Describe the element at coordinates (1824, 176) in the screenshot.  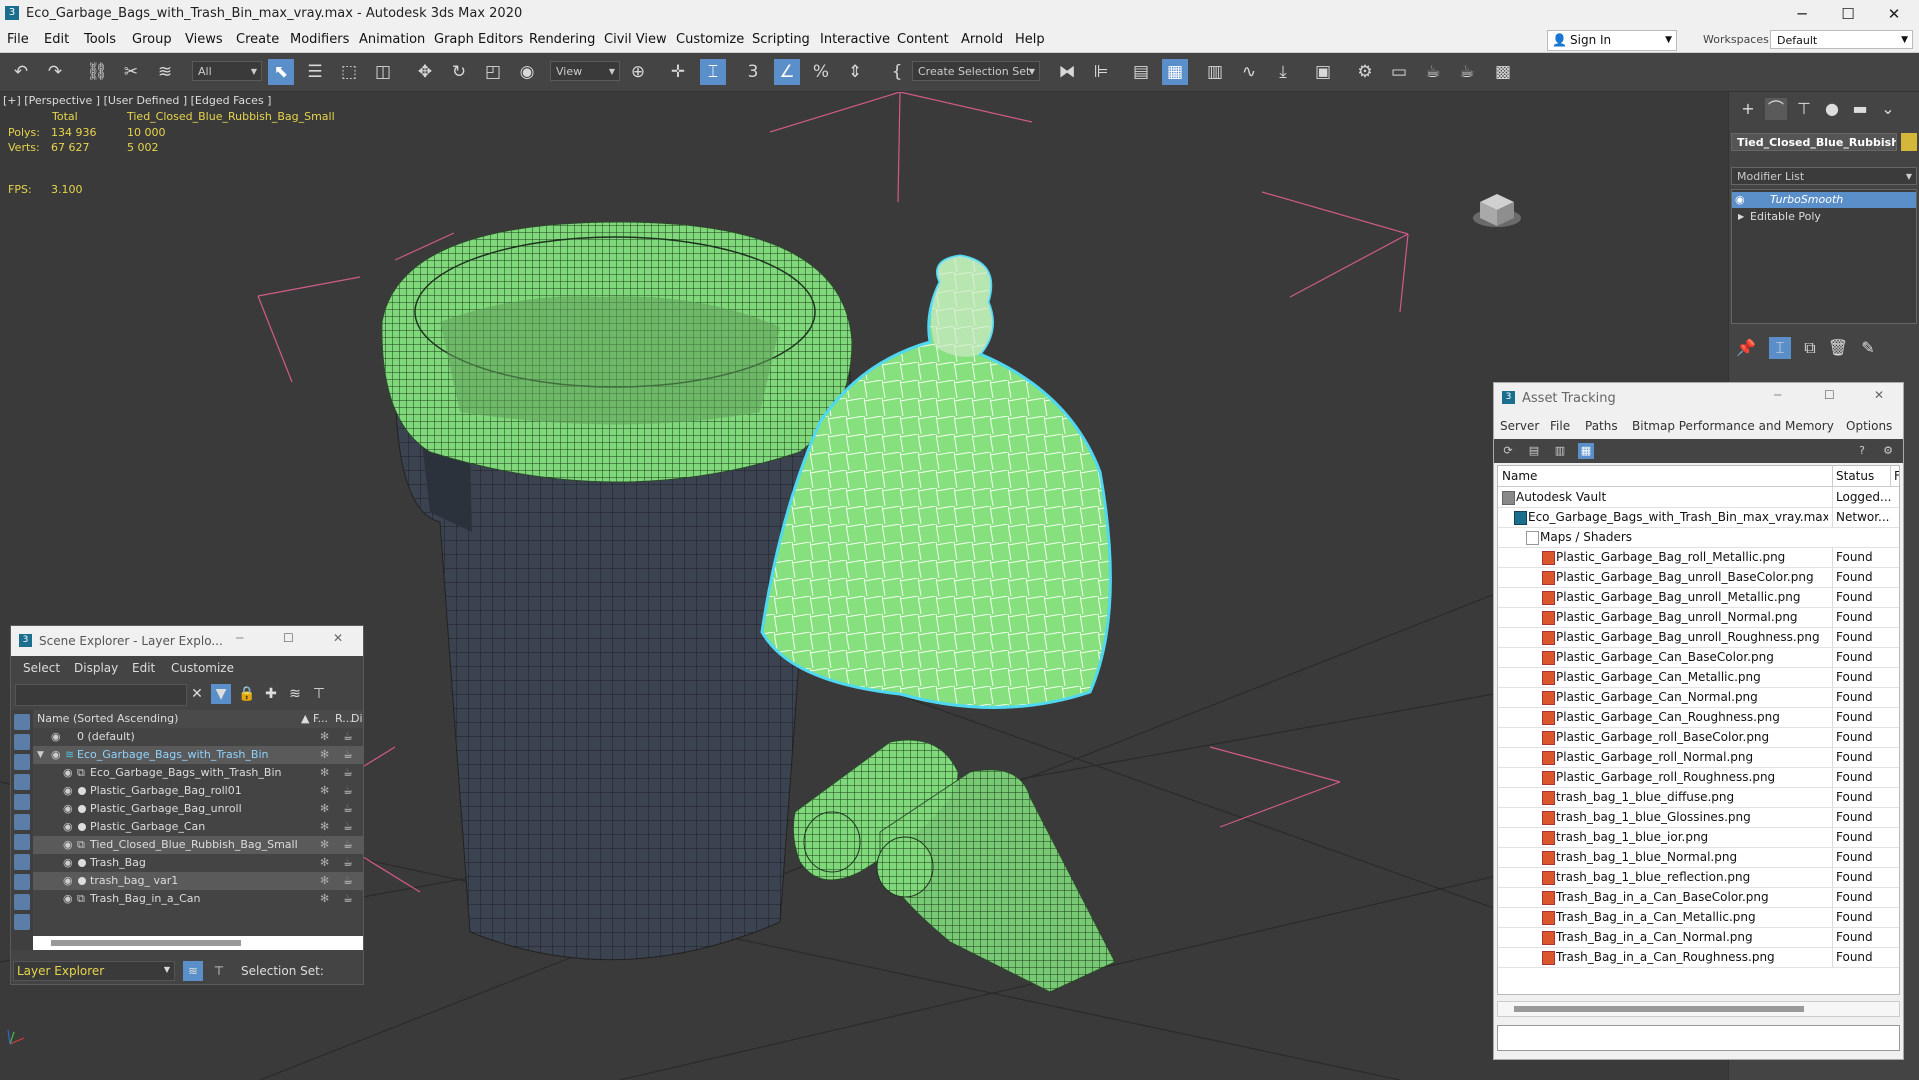
I see `modifier-list-dropdown: Modifier List ▼` at that location.